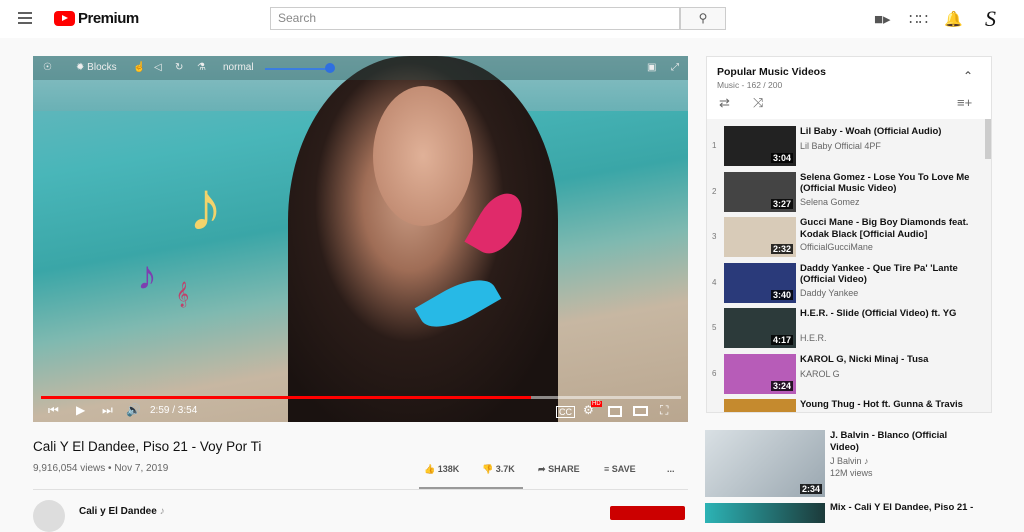 The height and width of the screenshot is (532, 1024). What do you see at coordinates (488, 469) in the screenshot?
I see `thumbs-down-icon: 👎` at bounding box center [488, 469].